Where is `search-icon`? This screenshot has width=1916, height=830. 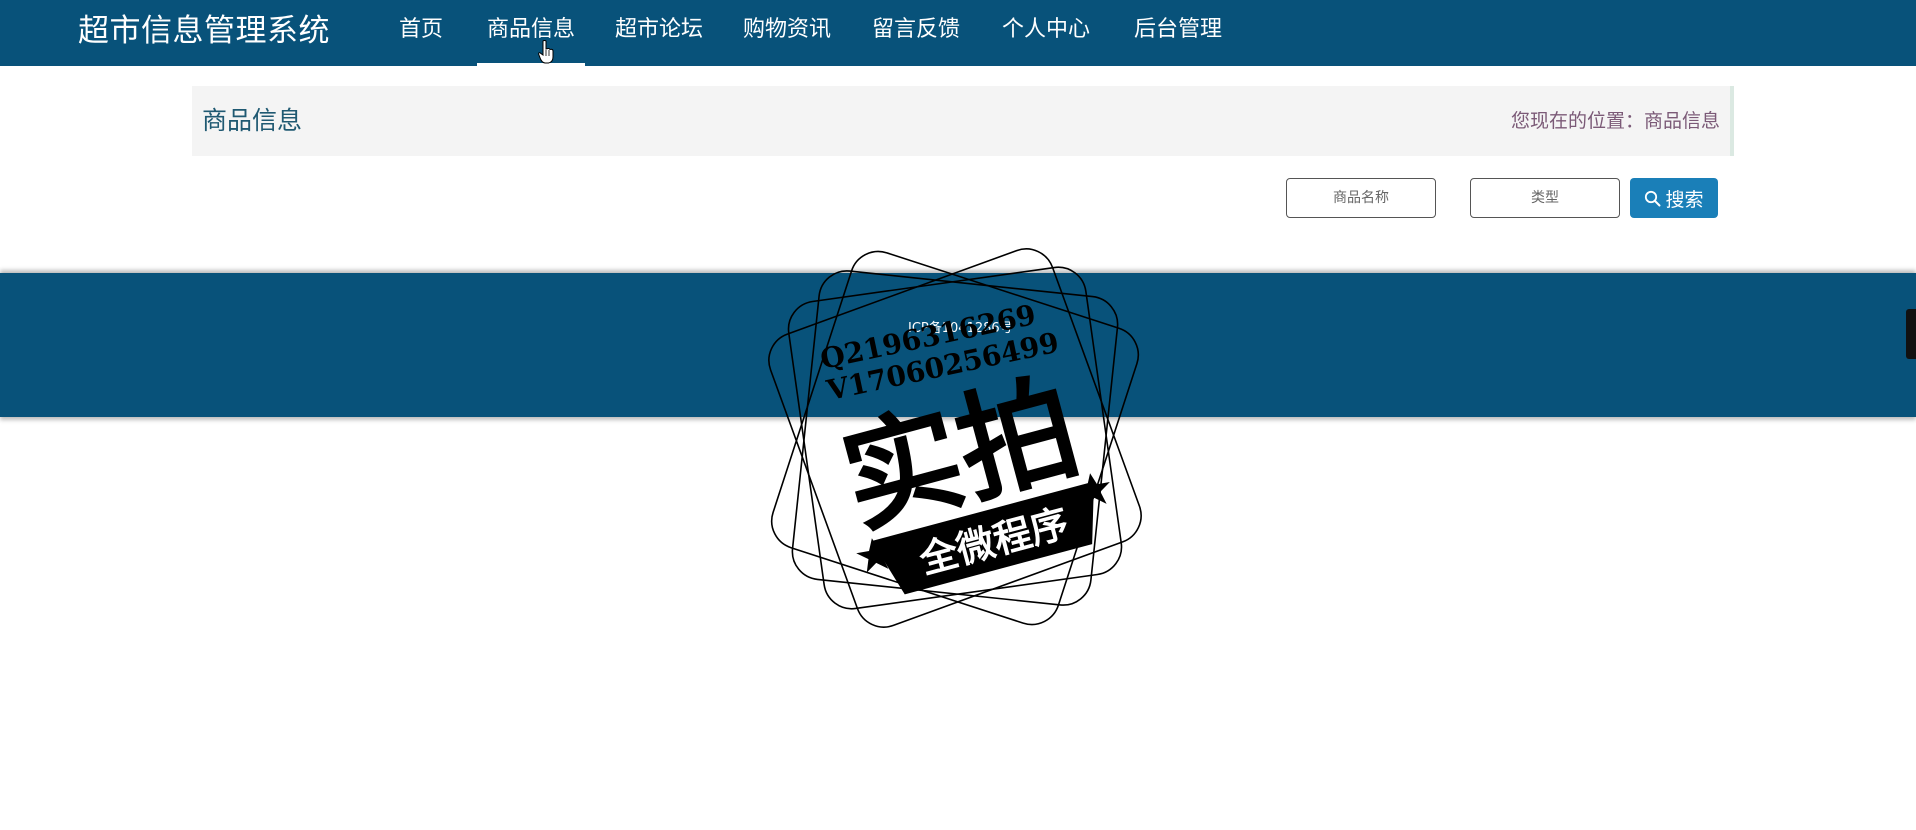 search-icon is located at coordinates (1653, 198).